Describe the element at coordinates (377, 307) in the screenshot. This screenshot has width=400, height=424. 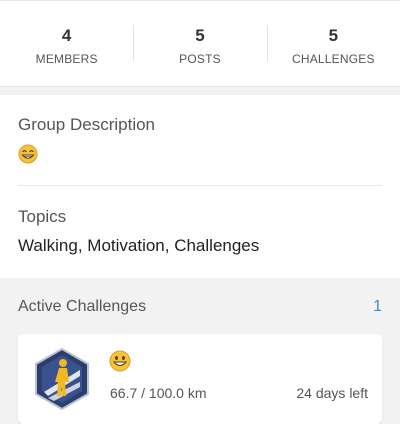
I see `active-challenges-count: 1` at that location.